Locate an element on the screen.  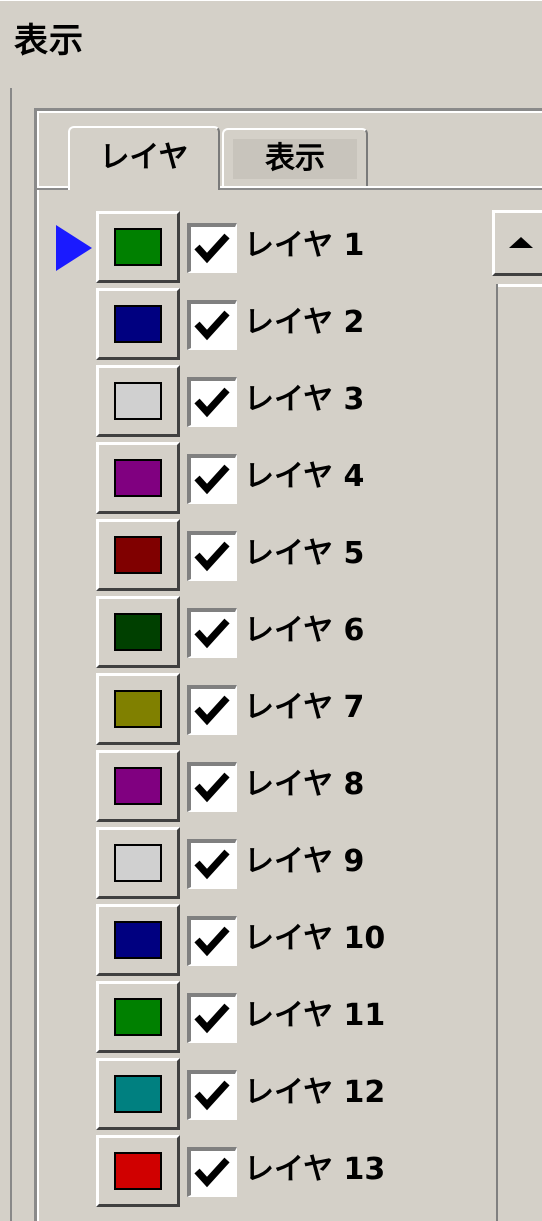
layer-name-label: レイヤ 5 is located at coordinates (304, 553).